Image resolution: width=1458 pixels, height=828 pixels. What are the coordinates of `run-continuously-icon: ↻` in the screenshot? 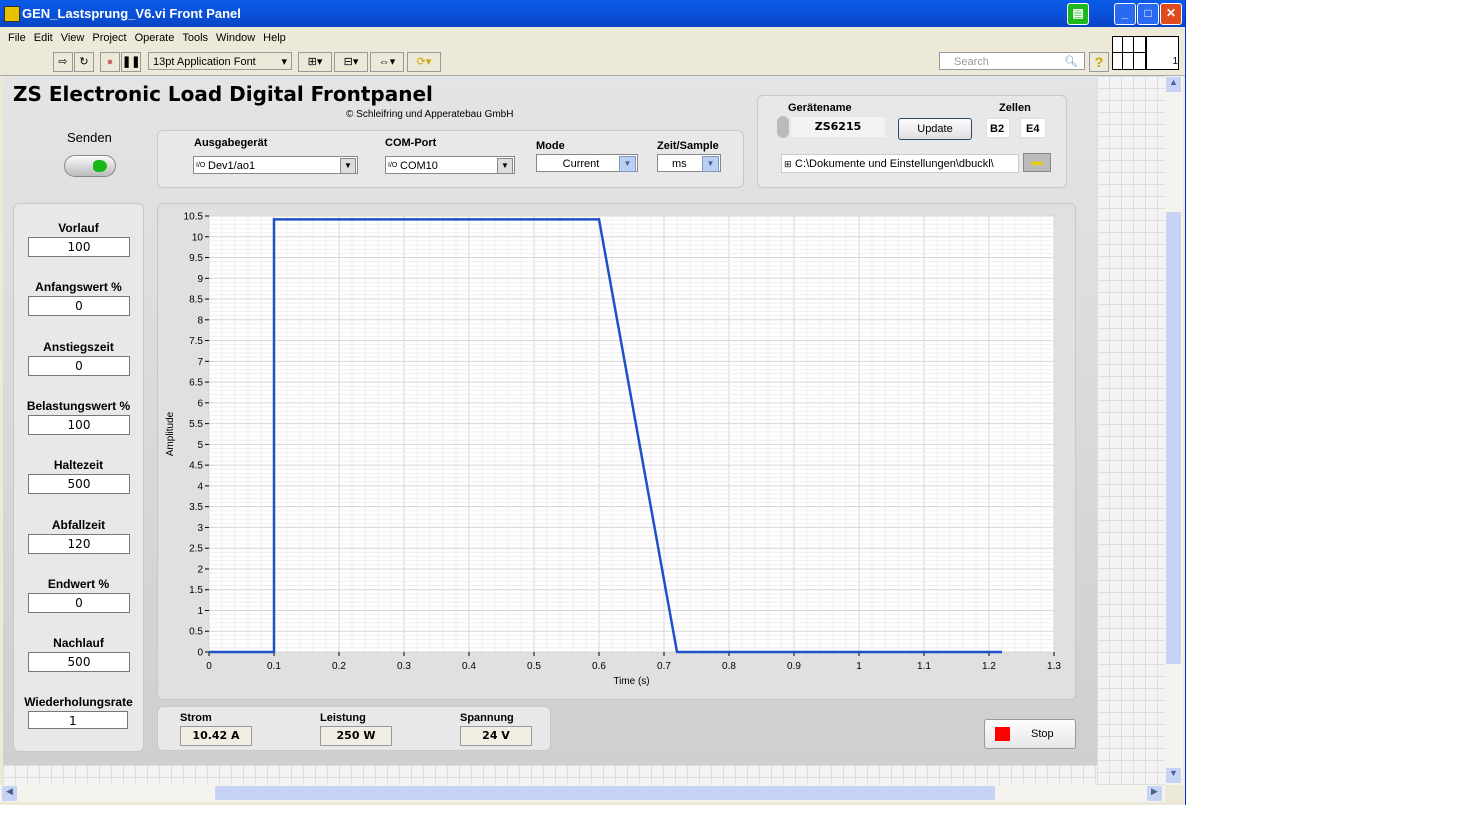 It's located at (84, 62).